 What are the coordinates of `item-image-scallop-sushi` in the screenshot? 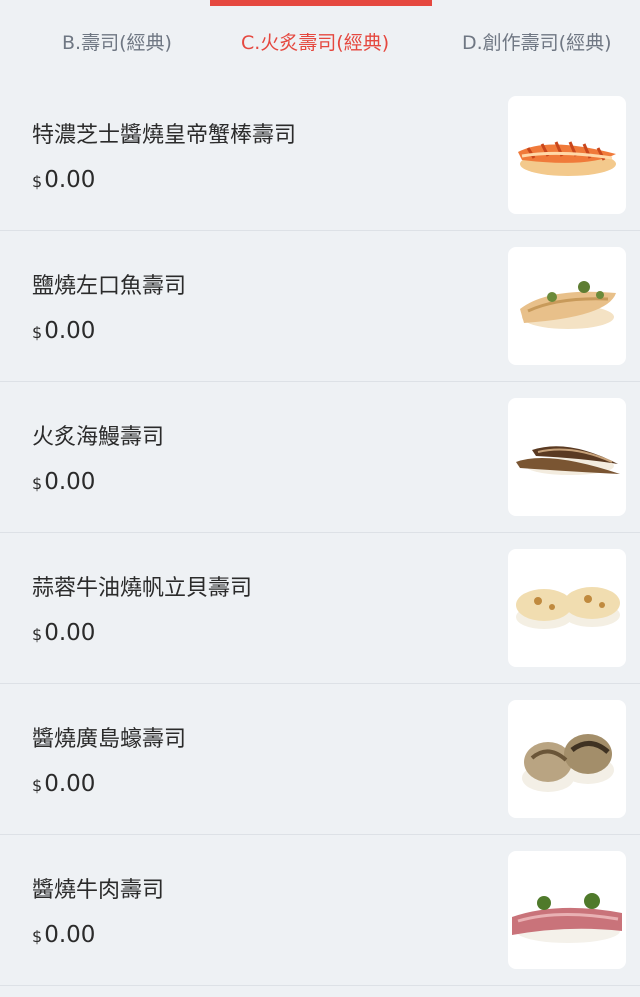 It's located at (567, 608).